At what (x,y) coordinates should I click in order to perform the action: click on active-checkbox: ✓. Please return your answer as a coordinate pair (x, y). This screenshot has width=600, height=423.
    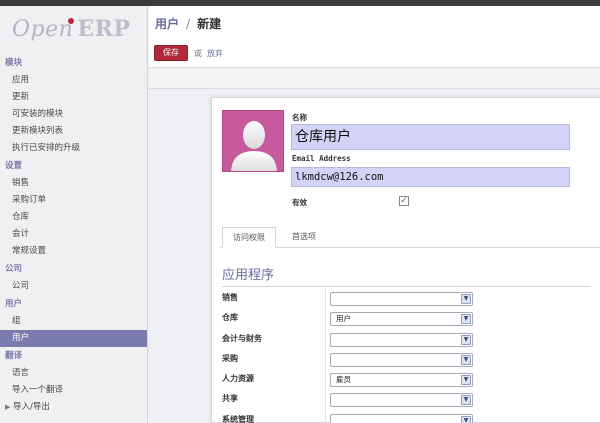
    Looking at the image, I should click on (404, 201).